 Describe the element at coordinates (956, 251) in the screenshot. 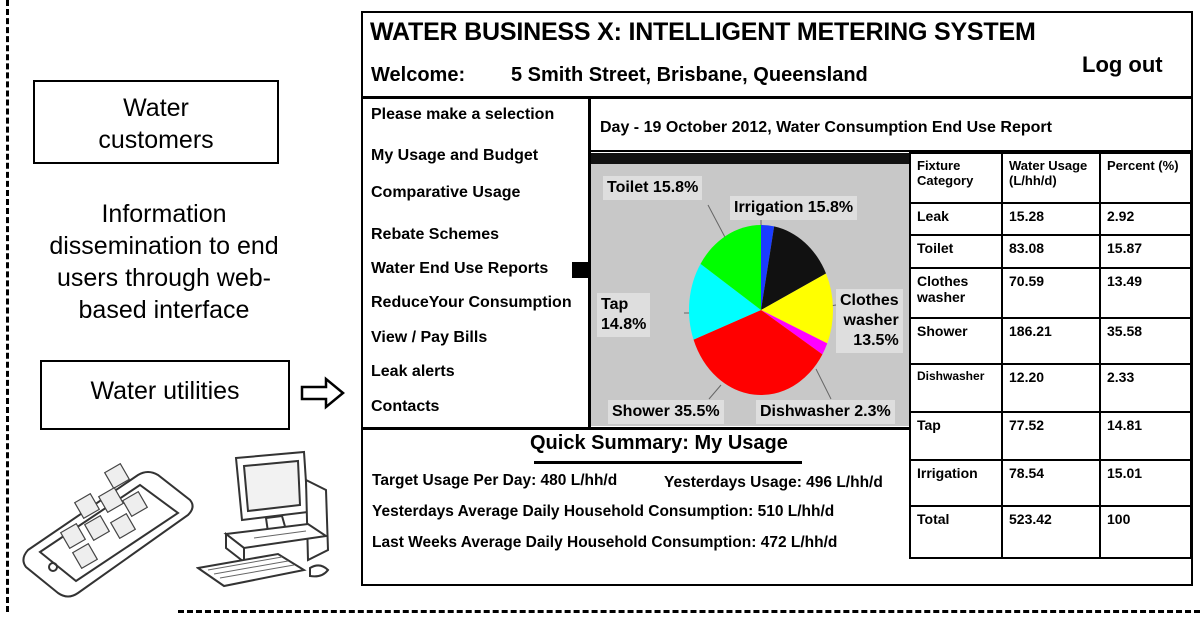

I see `cell-fixture: Toilet` at that location.